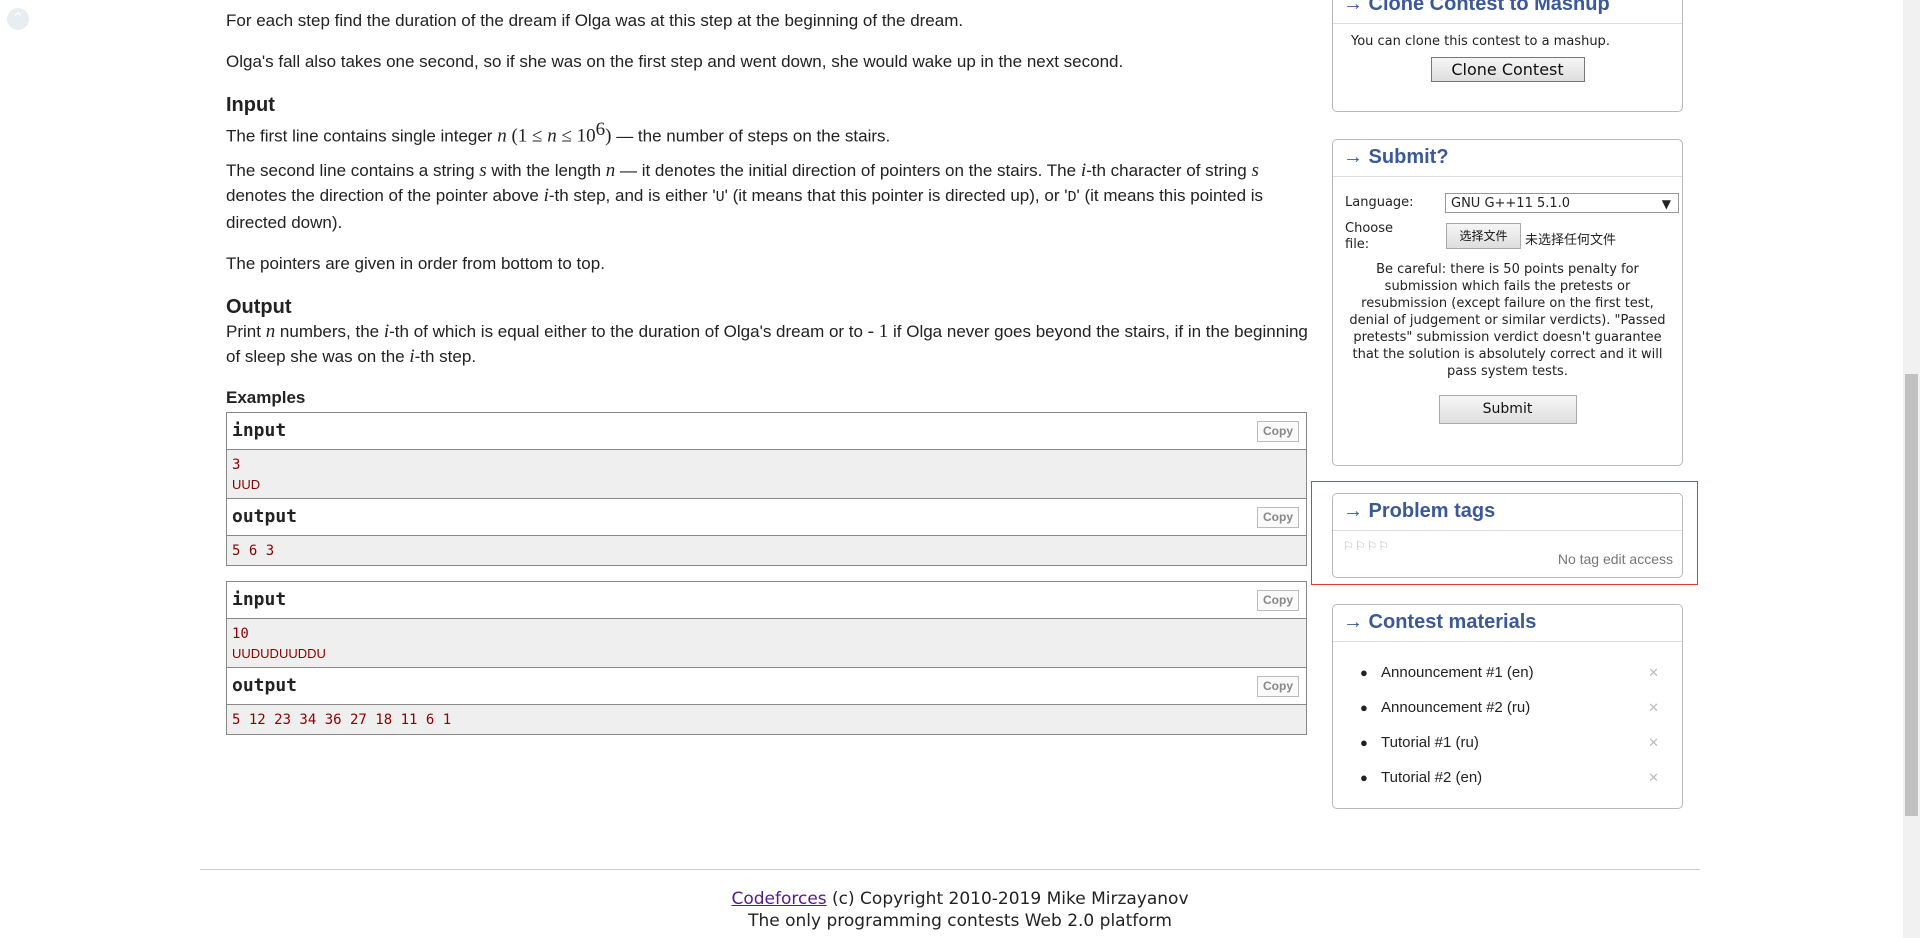  What do you see at coordinates (259, 307) in the screenshot?
I see `output-section-title: Output` at bounding box center [259, 307].